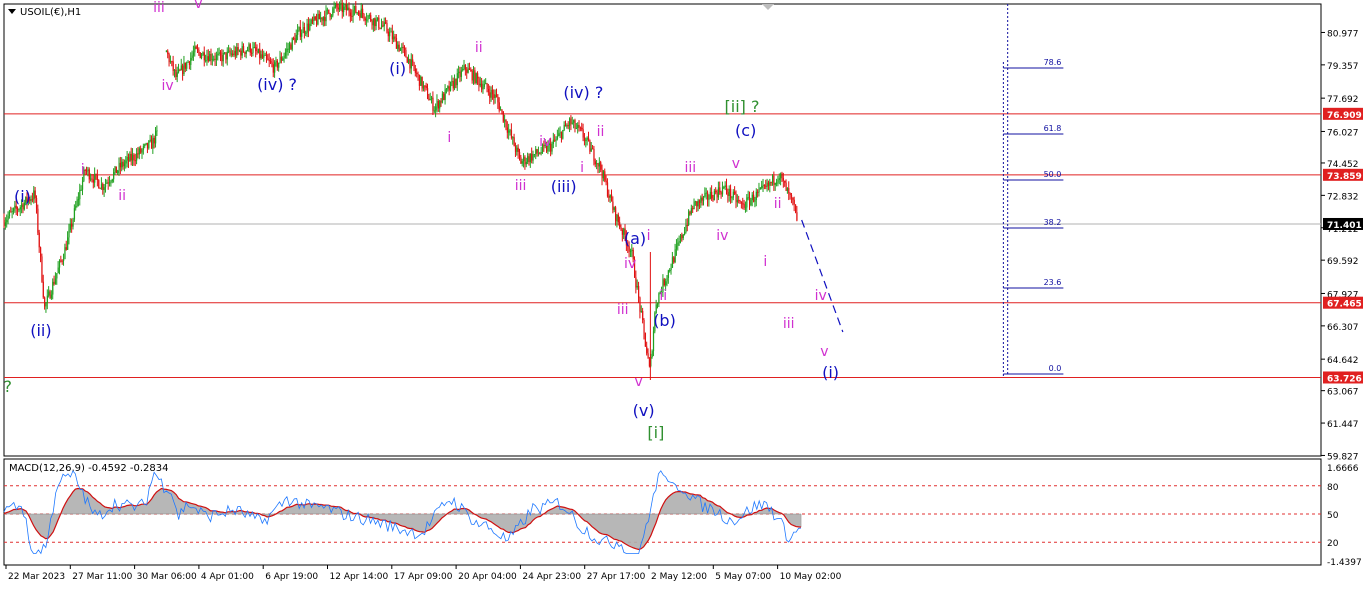 The width and height of the screenshot is (1366, 592). I want to click on macd-axis-label: 80, so click(1333, 488).